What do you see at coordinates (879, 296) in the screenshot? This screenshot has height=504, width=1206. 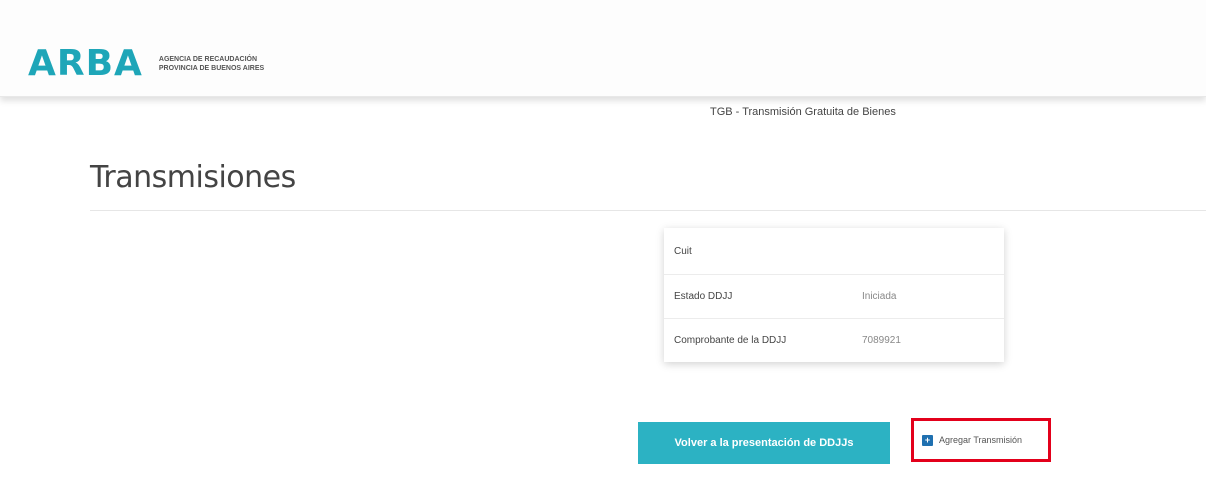 I see `info-value: Iniciada` at bounding box center [879, 296].